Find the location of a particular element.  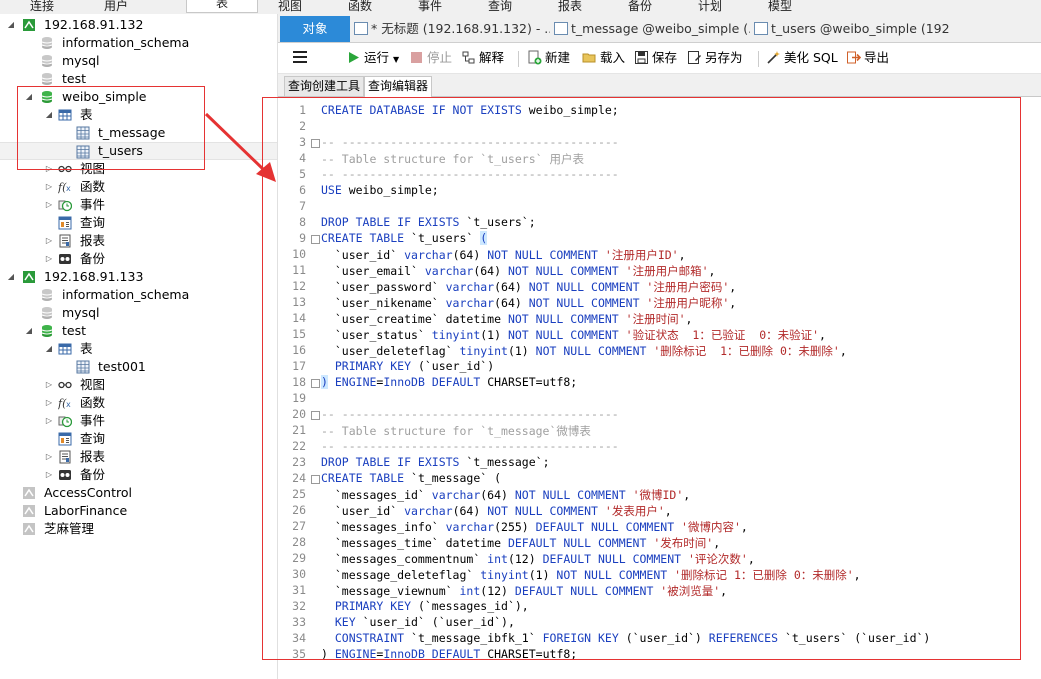

tree-node: ◢ 192.168.91.133 is located at coordinates (138, 277).